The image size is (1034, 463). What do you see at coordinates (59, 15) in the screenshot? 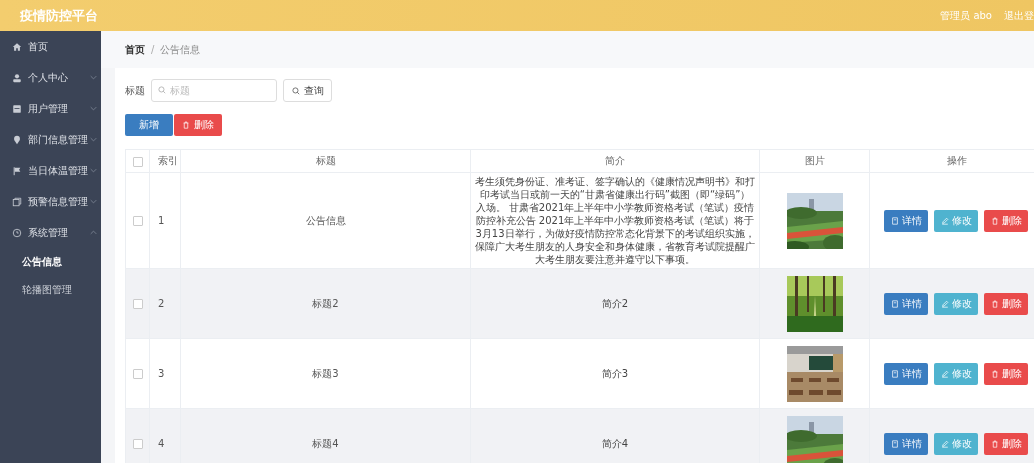
I see `app-title: 疫情防控平台` at bounding box center [59, 15].